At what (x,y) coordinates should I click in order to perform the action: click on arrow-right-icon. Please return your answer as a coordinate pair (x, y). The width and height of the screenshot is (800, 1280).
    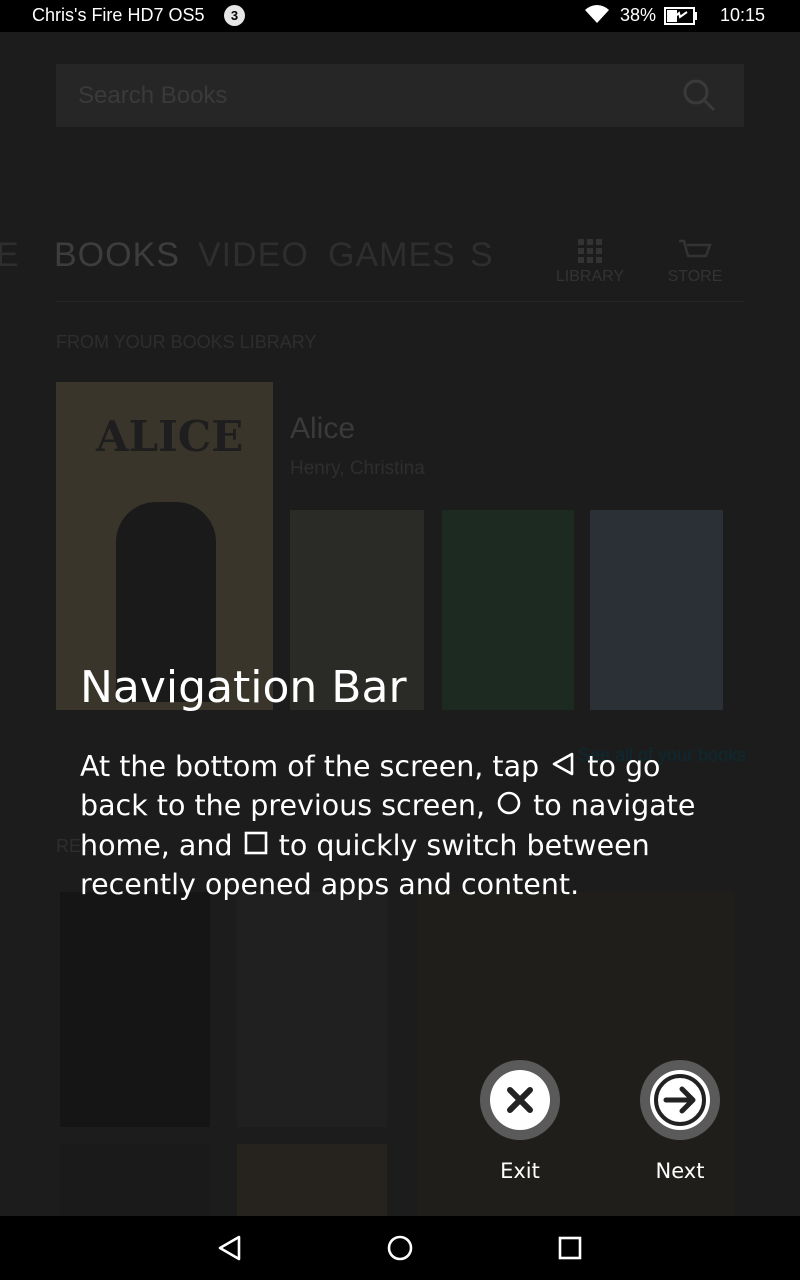
    Looking at the image, I should click on (680, 1100).